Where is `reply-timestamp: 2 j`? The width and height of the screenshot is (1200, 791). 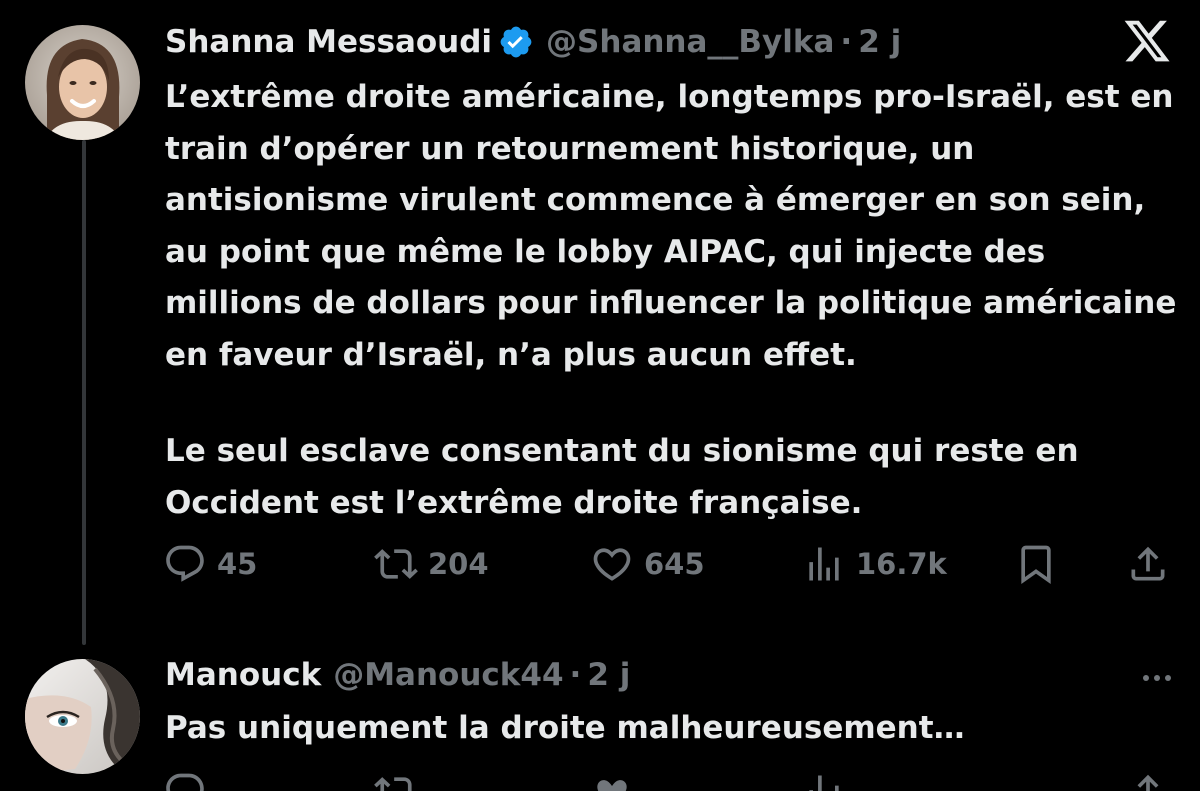 reply-timestamp: 2 j is located at coordinates (608, 675).